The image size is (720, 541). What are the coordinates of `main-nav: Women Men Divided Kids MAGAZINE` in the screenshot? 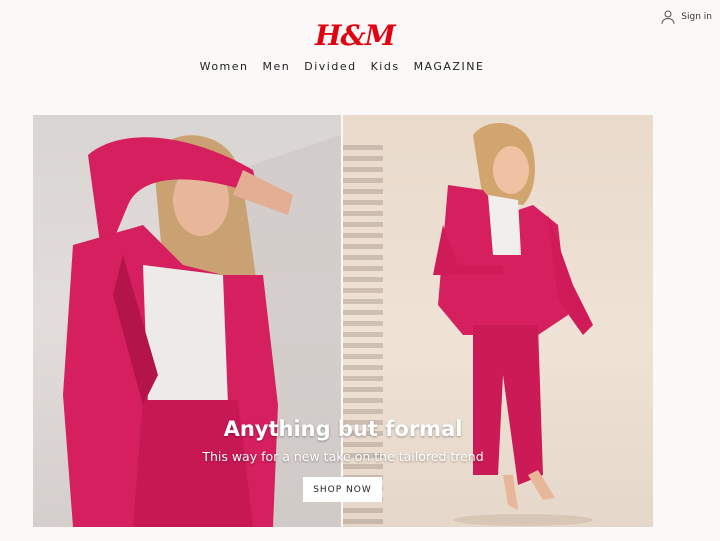 It's located at (342, 67).